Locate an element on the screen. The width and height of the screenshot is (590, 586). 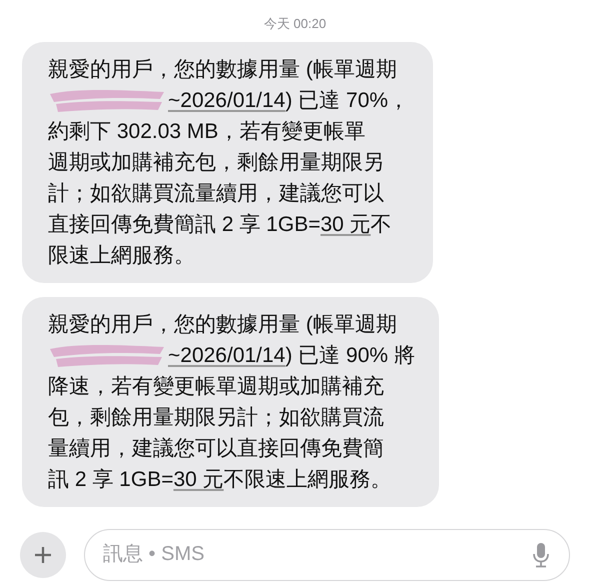
message-line: 量續用，建議您可以直接回傳免費簡 is located at coordinates (216, 449).